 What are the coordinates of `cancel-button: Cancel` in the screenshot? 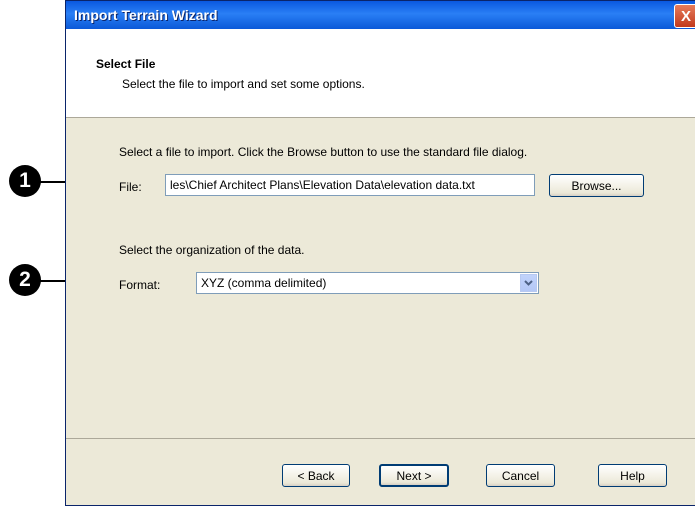 It's located at (520, 475).